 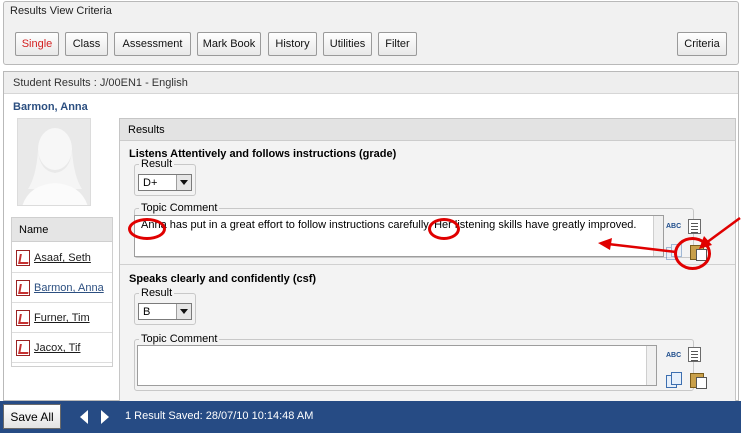 I want to click on footer-bar, so click(x=370, y=417).